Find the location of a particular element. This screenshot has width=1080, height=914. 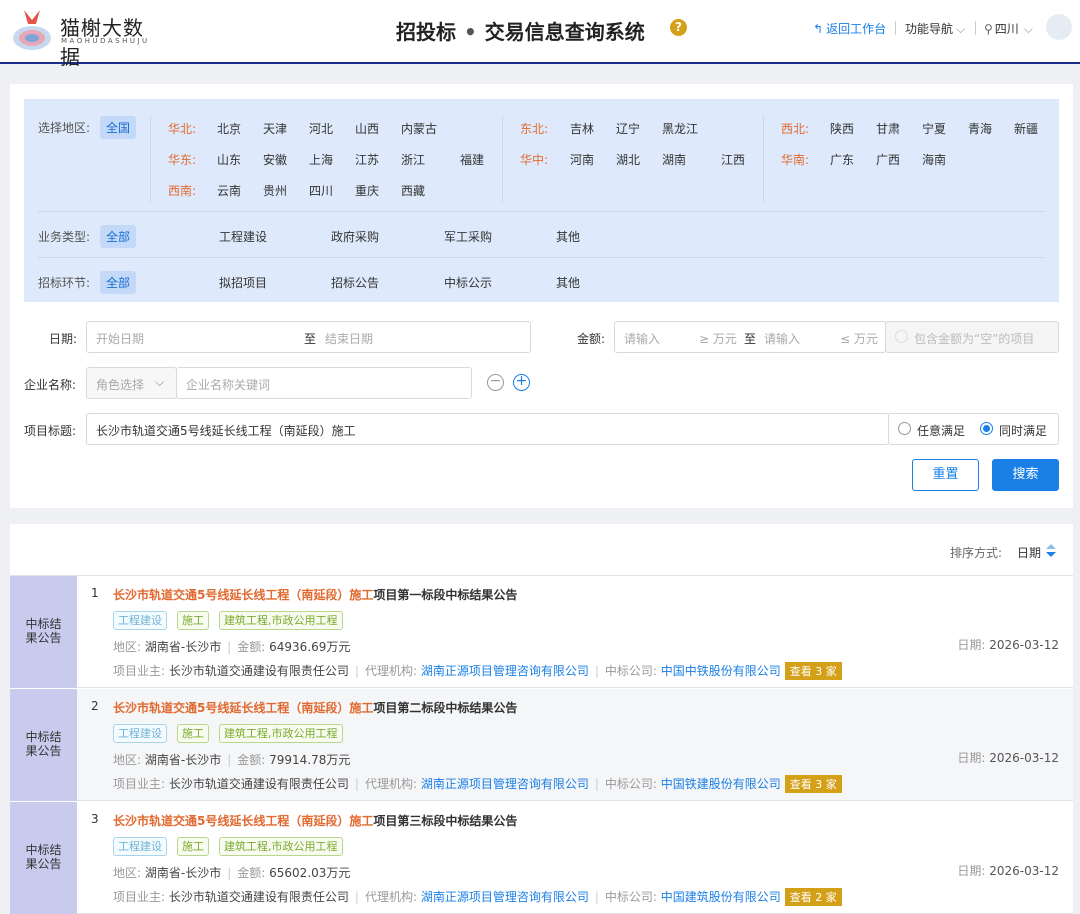

business-type-all-chip: 全部 is located at coordinates (118, 236).